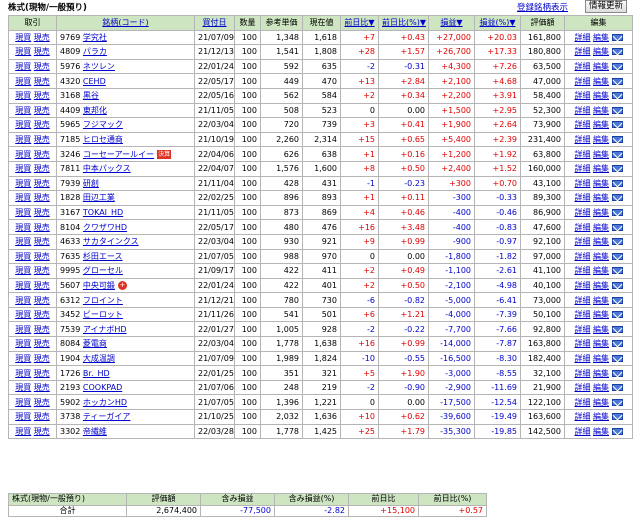 Image resolution: width=640 pixels, height=521 pixels. Describe the element at coordinates (103, 139) in the screenshot. I see `stock-name-link: ヒロセ通商` at that location.